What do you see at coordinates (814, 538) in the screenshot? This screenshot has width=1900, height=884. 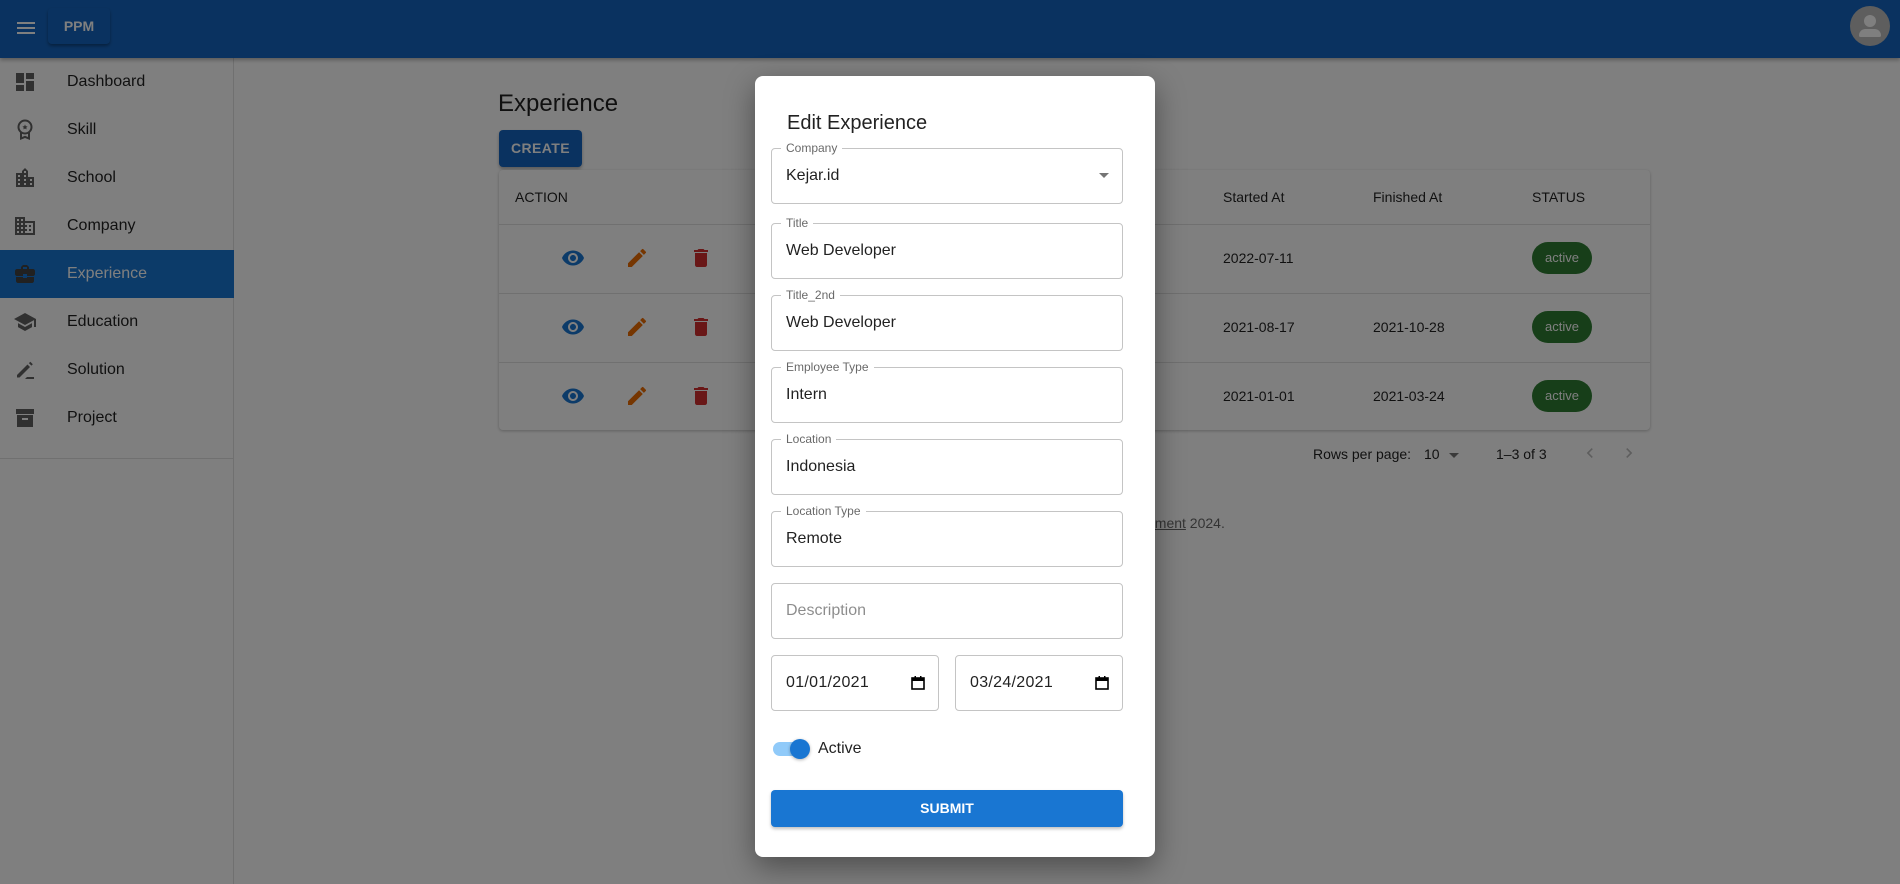 I see `location-type-value: Remote` at bounding box center [814, 538].